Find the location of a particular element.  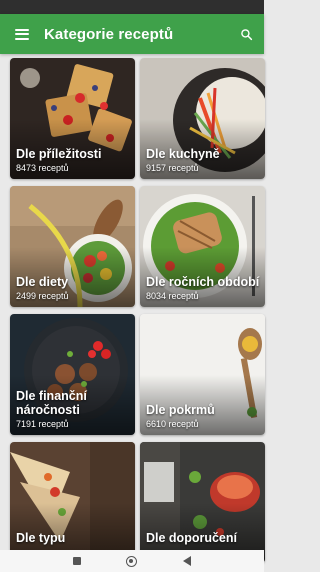

search-icon is located at coordinates (246, 34).